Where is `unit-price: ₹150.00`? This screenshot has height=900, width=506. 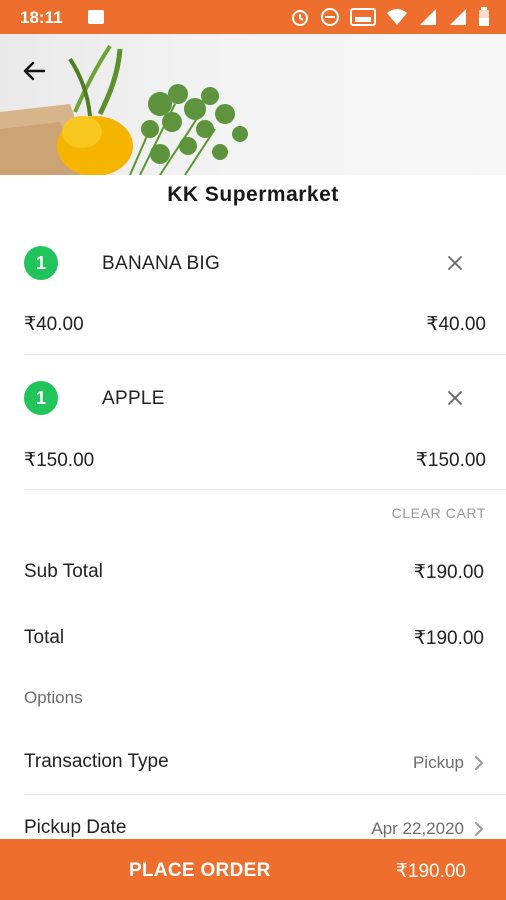 unit-price: ₹150.00 is located at coordinates (59, 460).